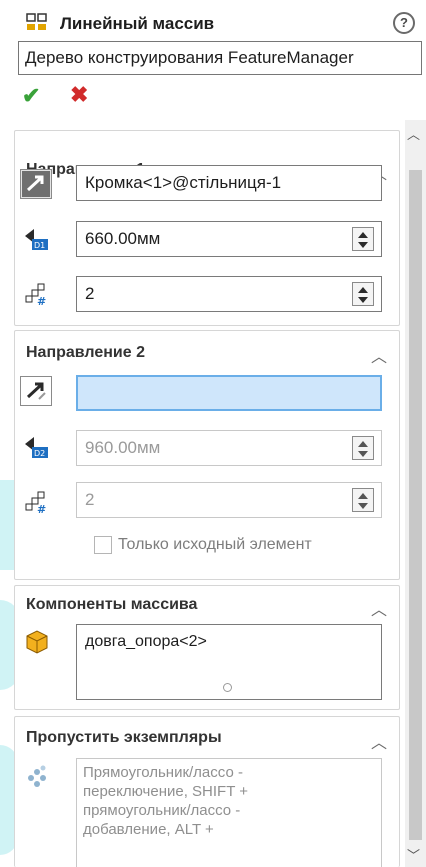  I want to click on list-item: довга_опора<2>, so click(229, 642).